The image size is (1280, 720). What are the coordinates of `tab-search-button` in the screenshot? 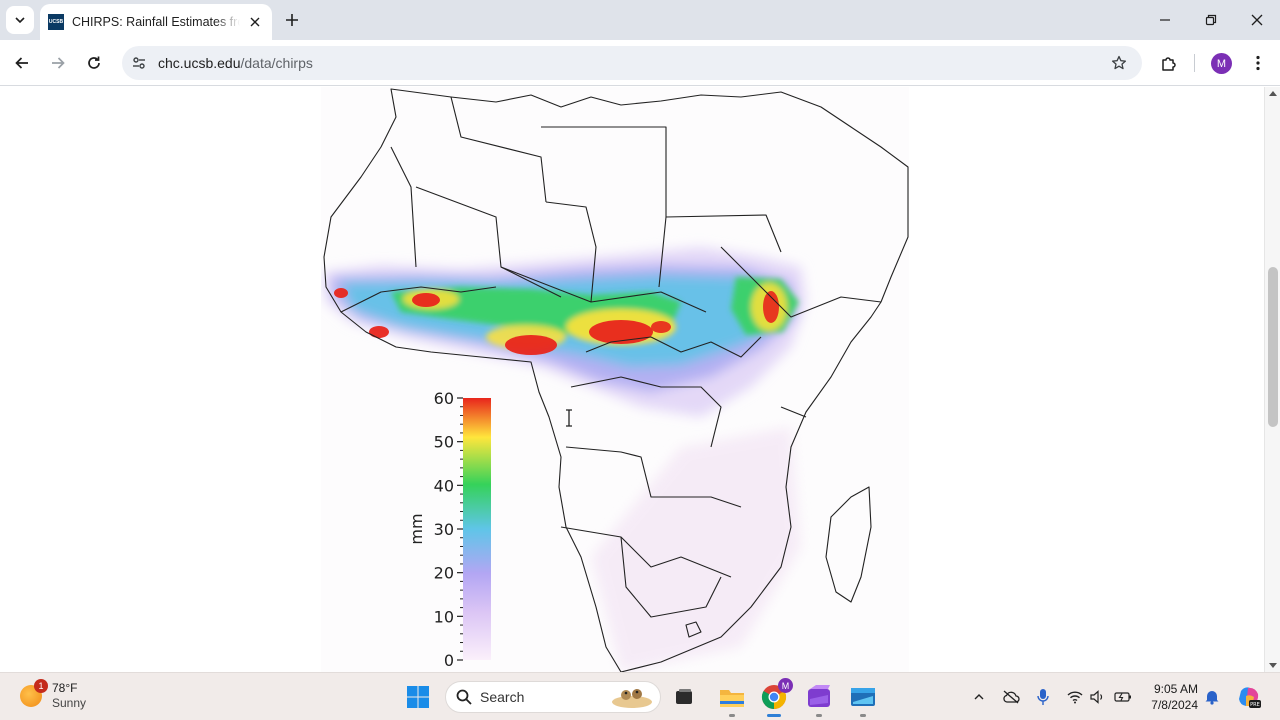 It's located at (20, 20).